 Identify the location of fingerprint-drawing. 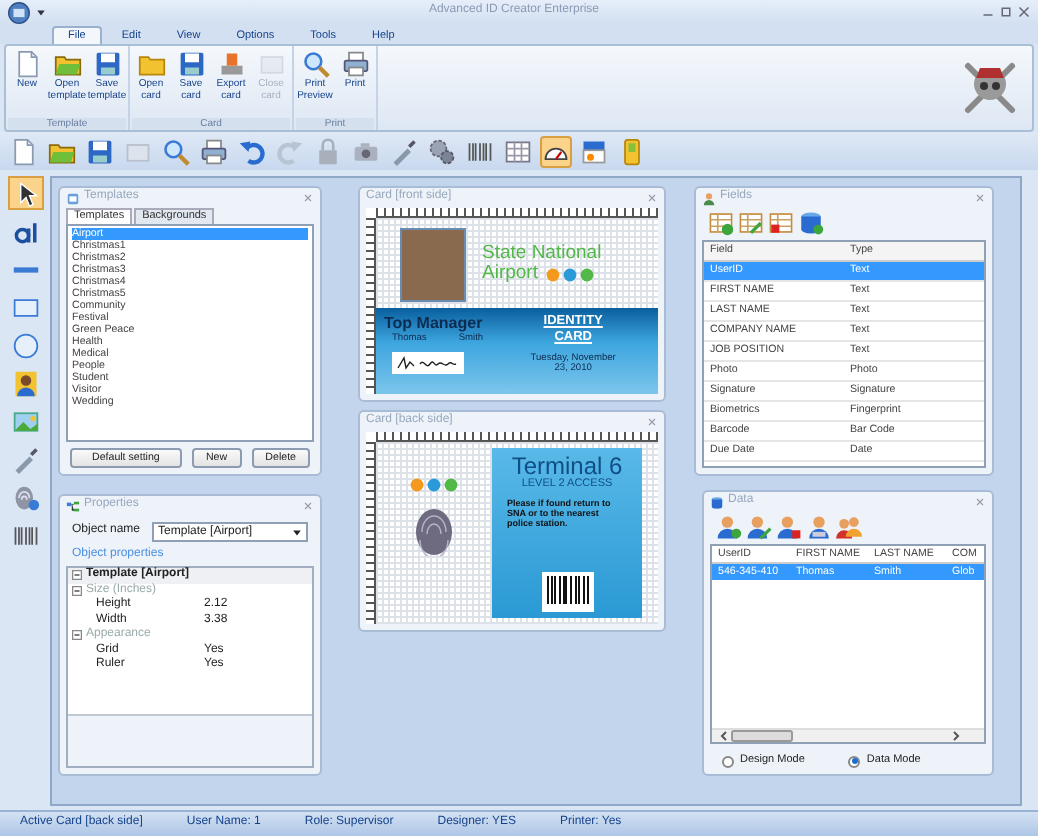
(434, 532).